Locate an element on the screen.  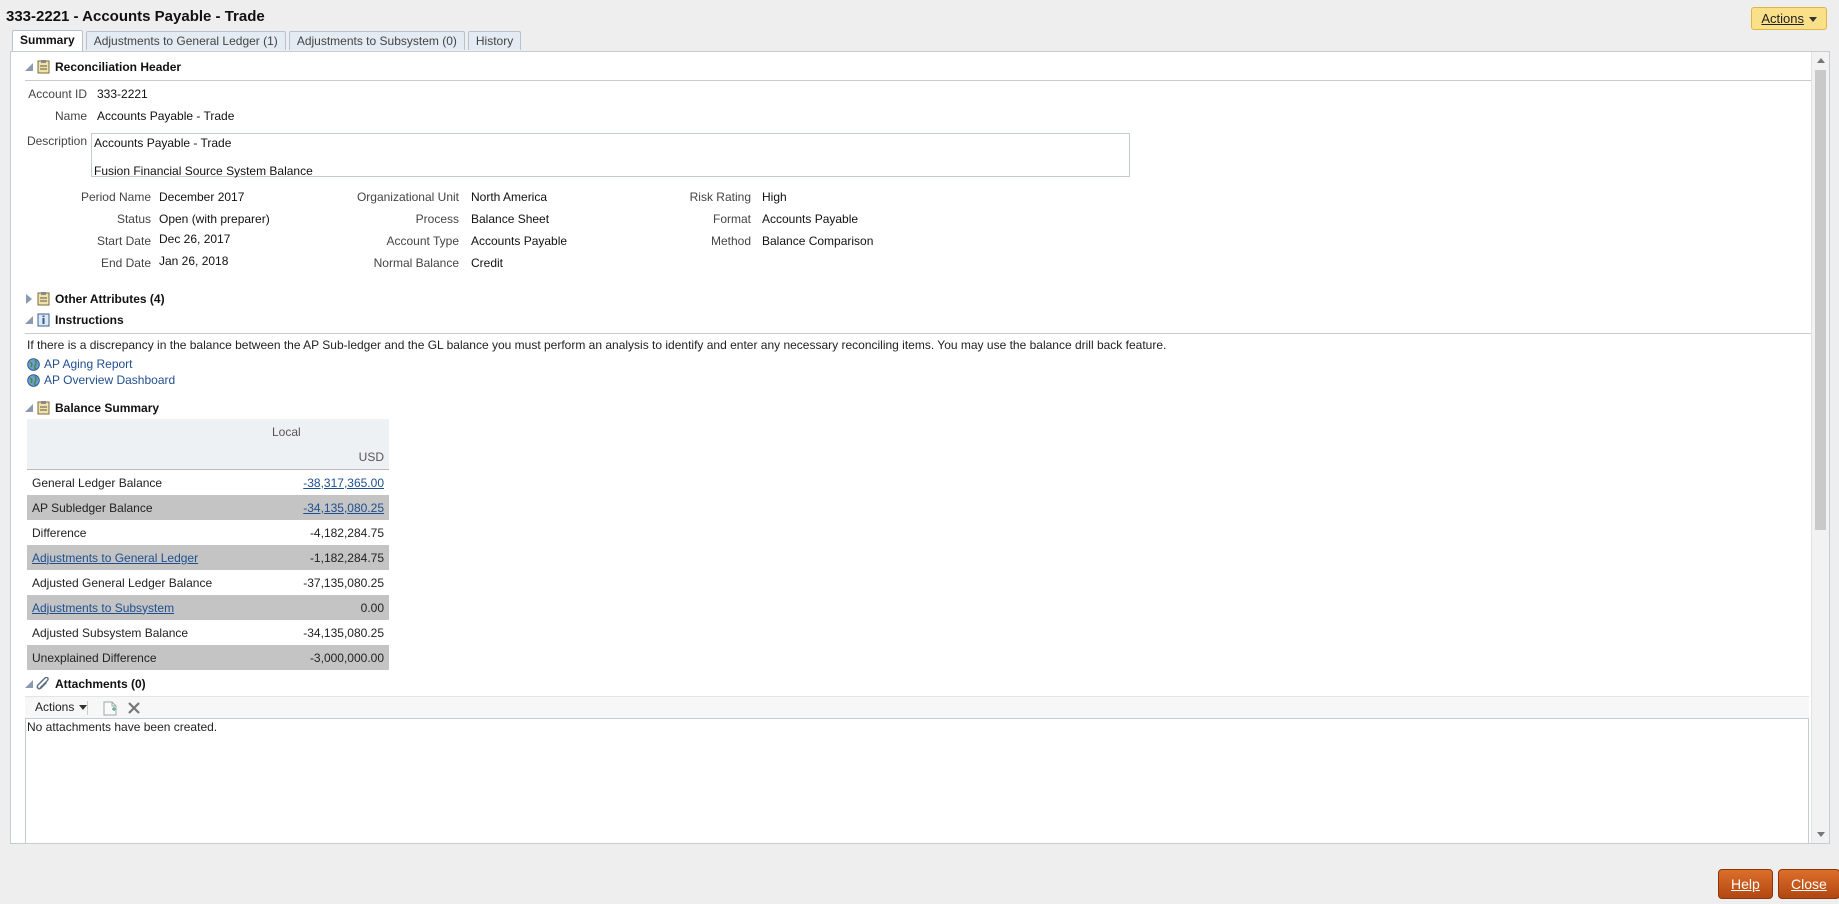
row-label: General Ledger Balance is located at coordinates (97, 482).